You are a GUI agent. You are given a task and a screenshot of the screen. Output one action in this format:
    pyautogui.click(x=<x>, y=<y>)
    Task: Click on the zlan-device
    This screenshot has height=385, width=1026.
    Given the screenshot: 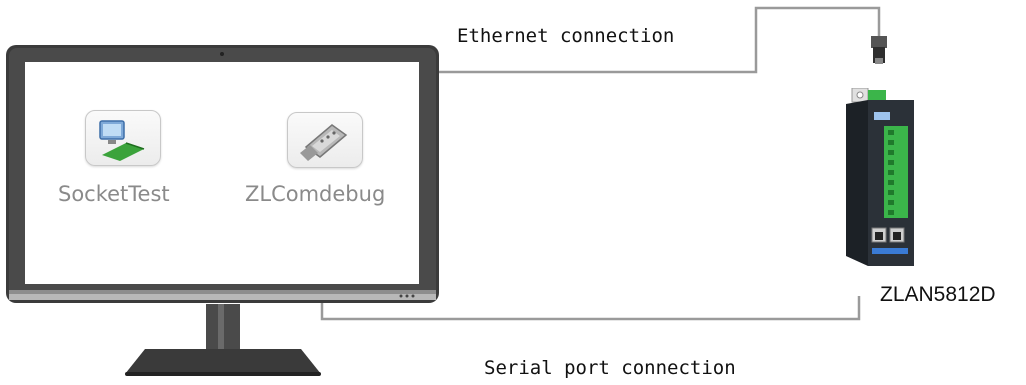 What is the action you would take?
    pyautogui.click(x=878, y=177)
    